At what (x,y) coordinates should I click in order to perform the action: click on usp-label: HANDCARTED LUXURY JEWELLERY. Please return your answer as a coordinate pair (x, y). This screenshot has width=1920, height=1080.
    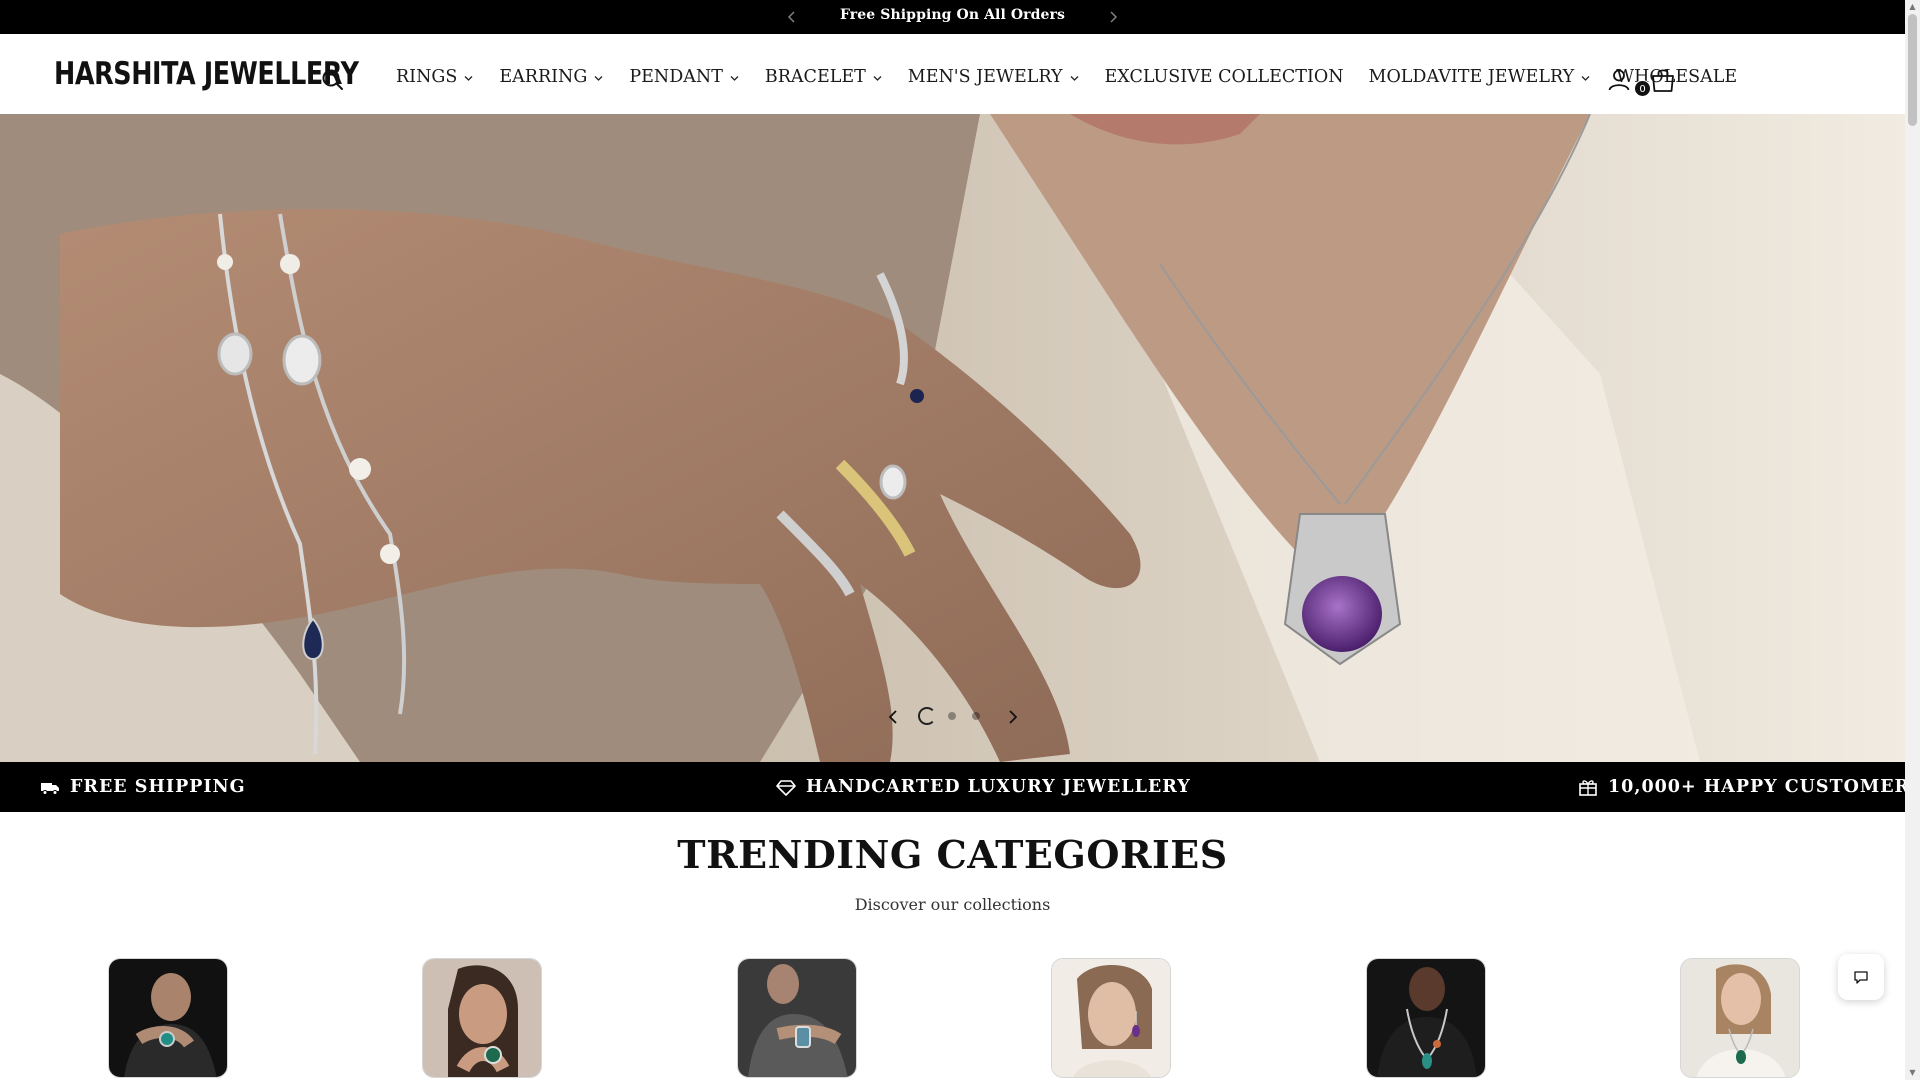
    Looking at the image, I should click on (998, 787).